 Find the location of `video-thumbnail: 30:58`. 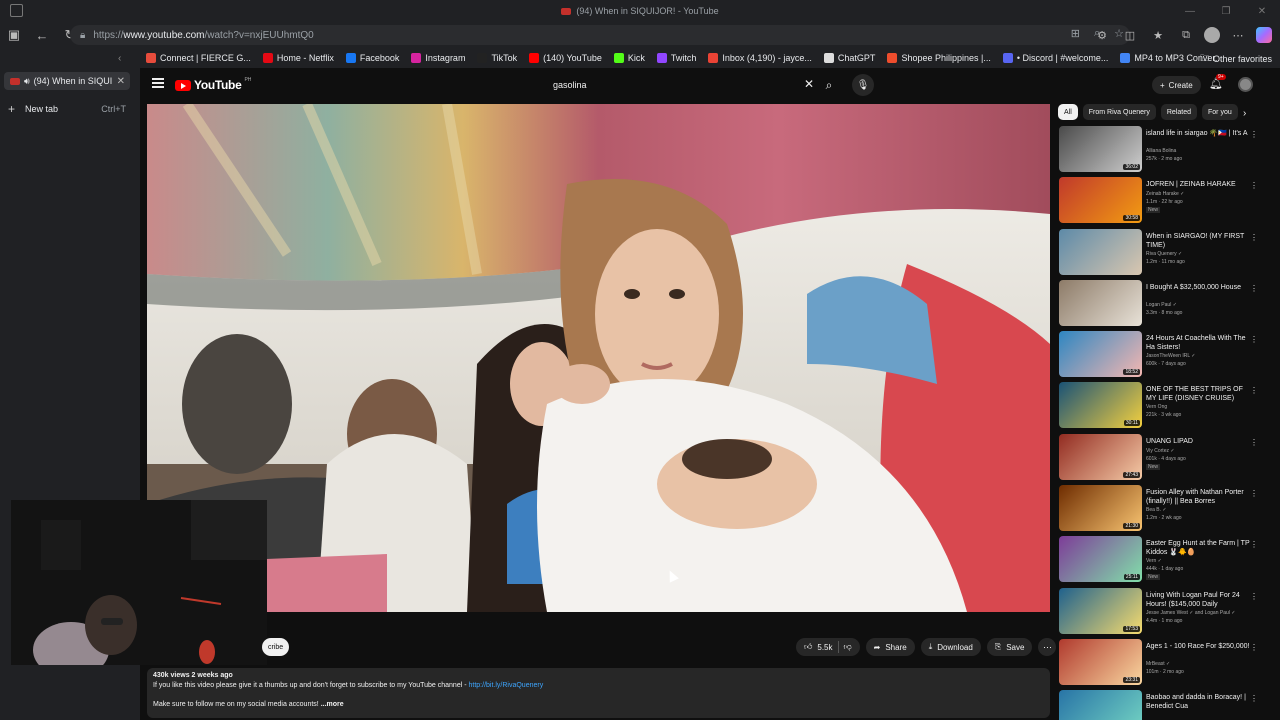

video-thumbnail: 30:58 is located at coordinates (1100, 200).